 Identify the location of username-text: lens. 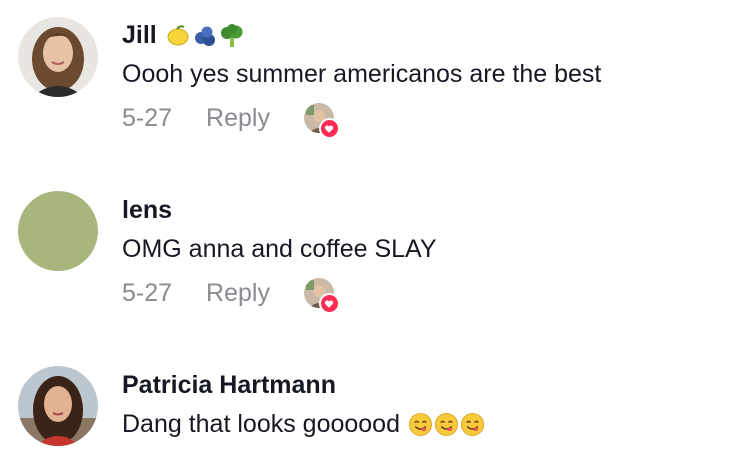
(147, 210).